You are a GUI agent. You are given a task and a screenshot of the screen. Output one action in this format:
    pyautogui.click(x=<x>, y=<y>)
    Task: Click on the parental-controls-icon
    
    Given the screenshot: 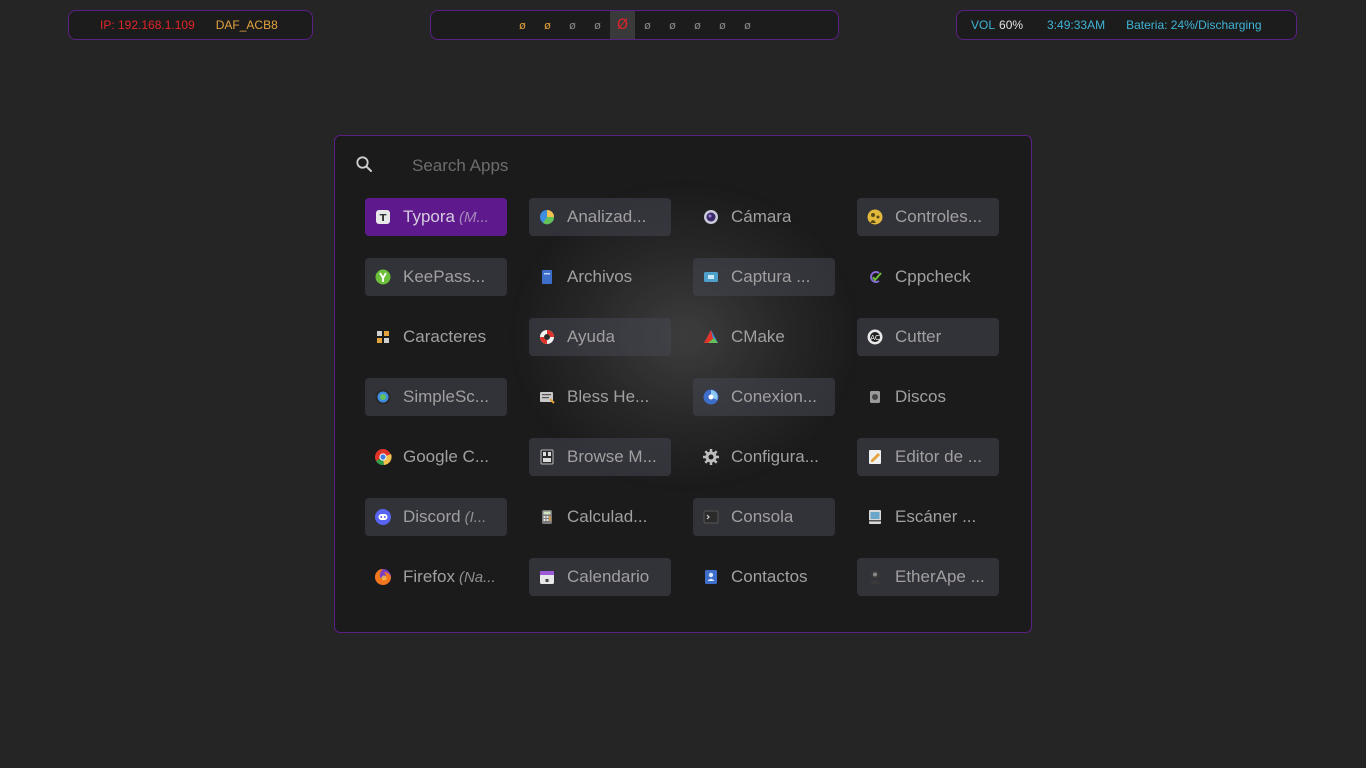 What is the action you would take?
    pyautogui.click(x=875, y=217)
    